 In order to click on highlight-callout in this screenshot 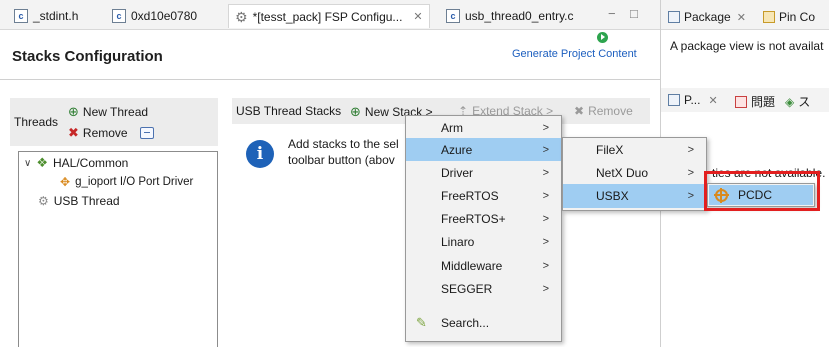, I will do `click(762, 191)`.